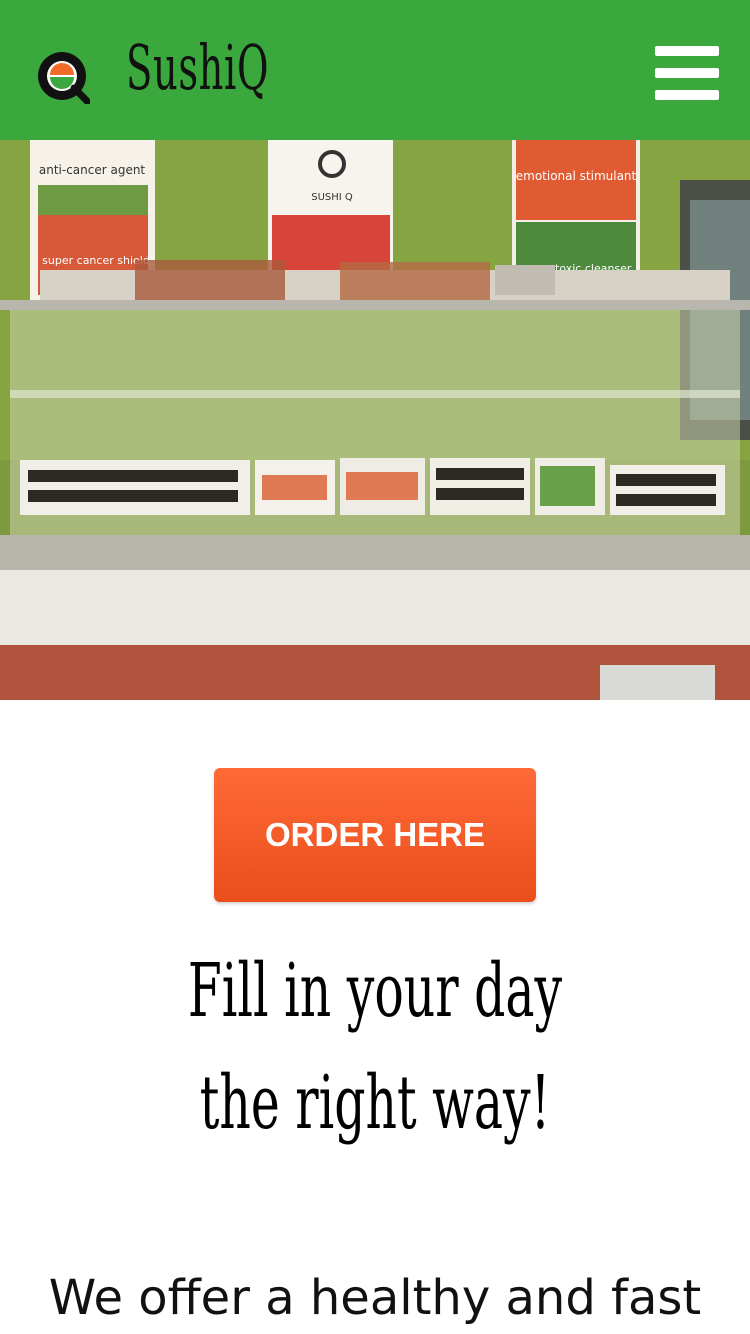  I want to click on poster-text-2: super cancer shield, so click(96, 260).